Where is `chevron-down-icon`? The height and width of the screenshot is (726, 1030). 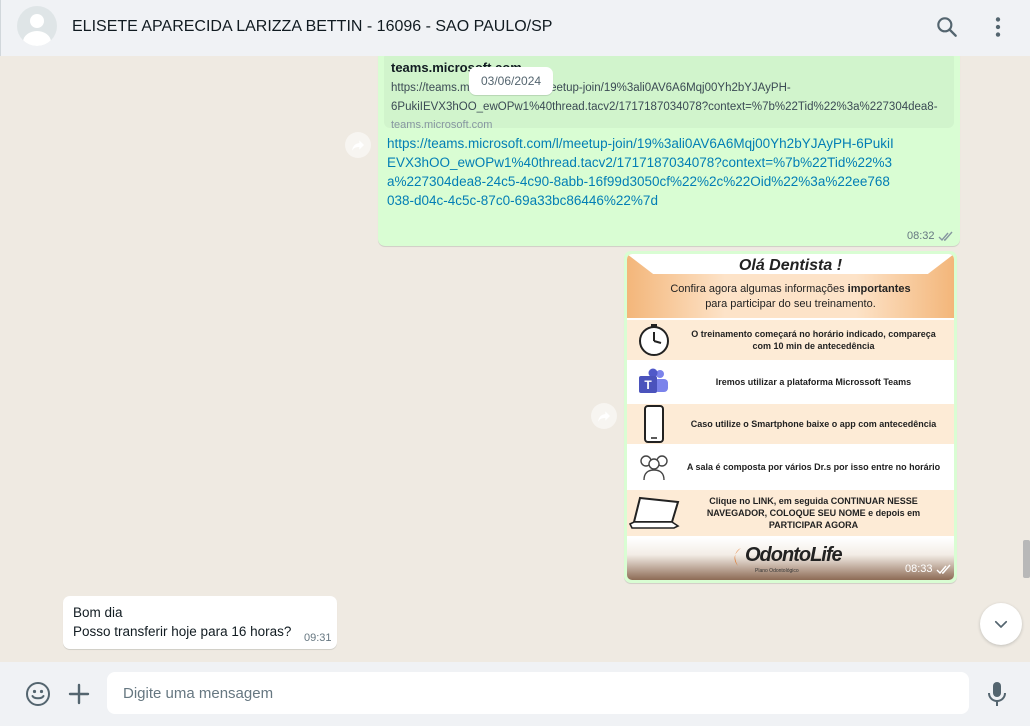 chevron-down-icon is located at coordinates (1001, 624).